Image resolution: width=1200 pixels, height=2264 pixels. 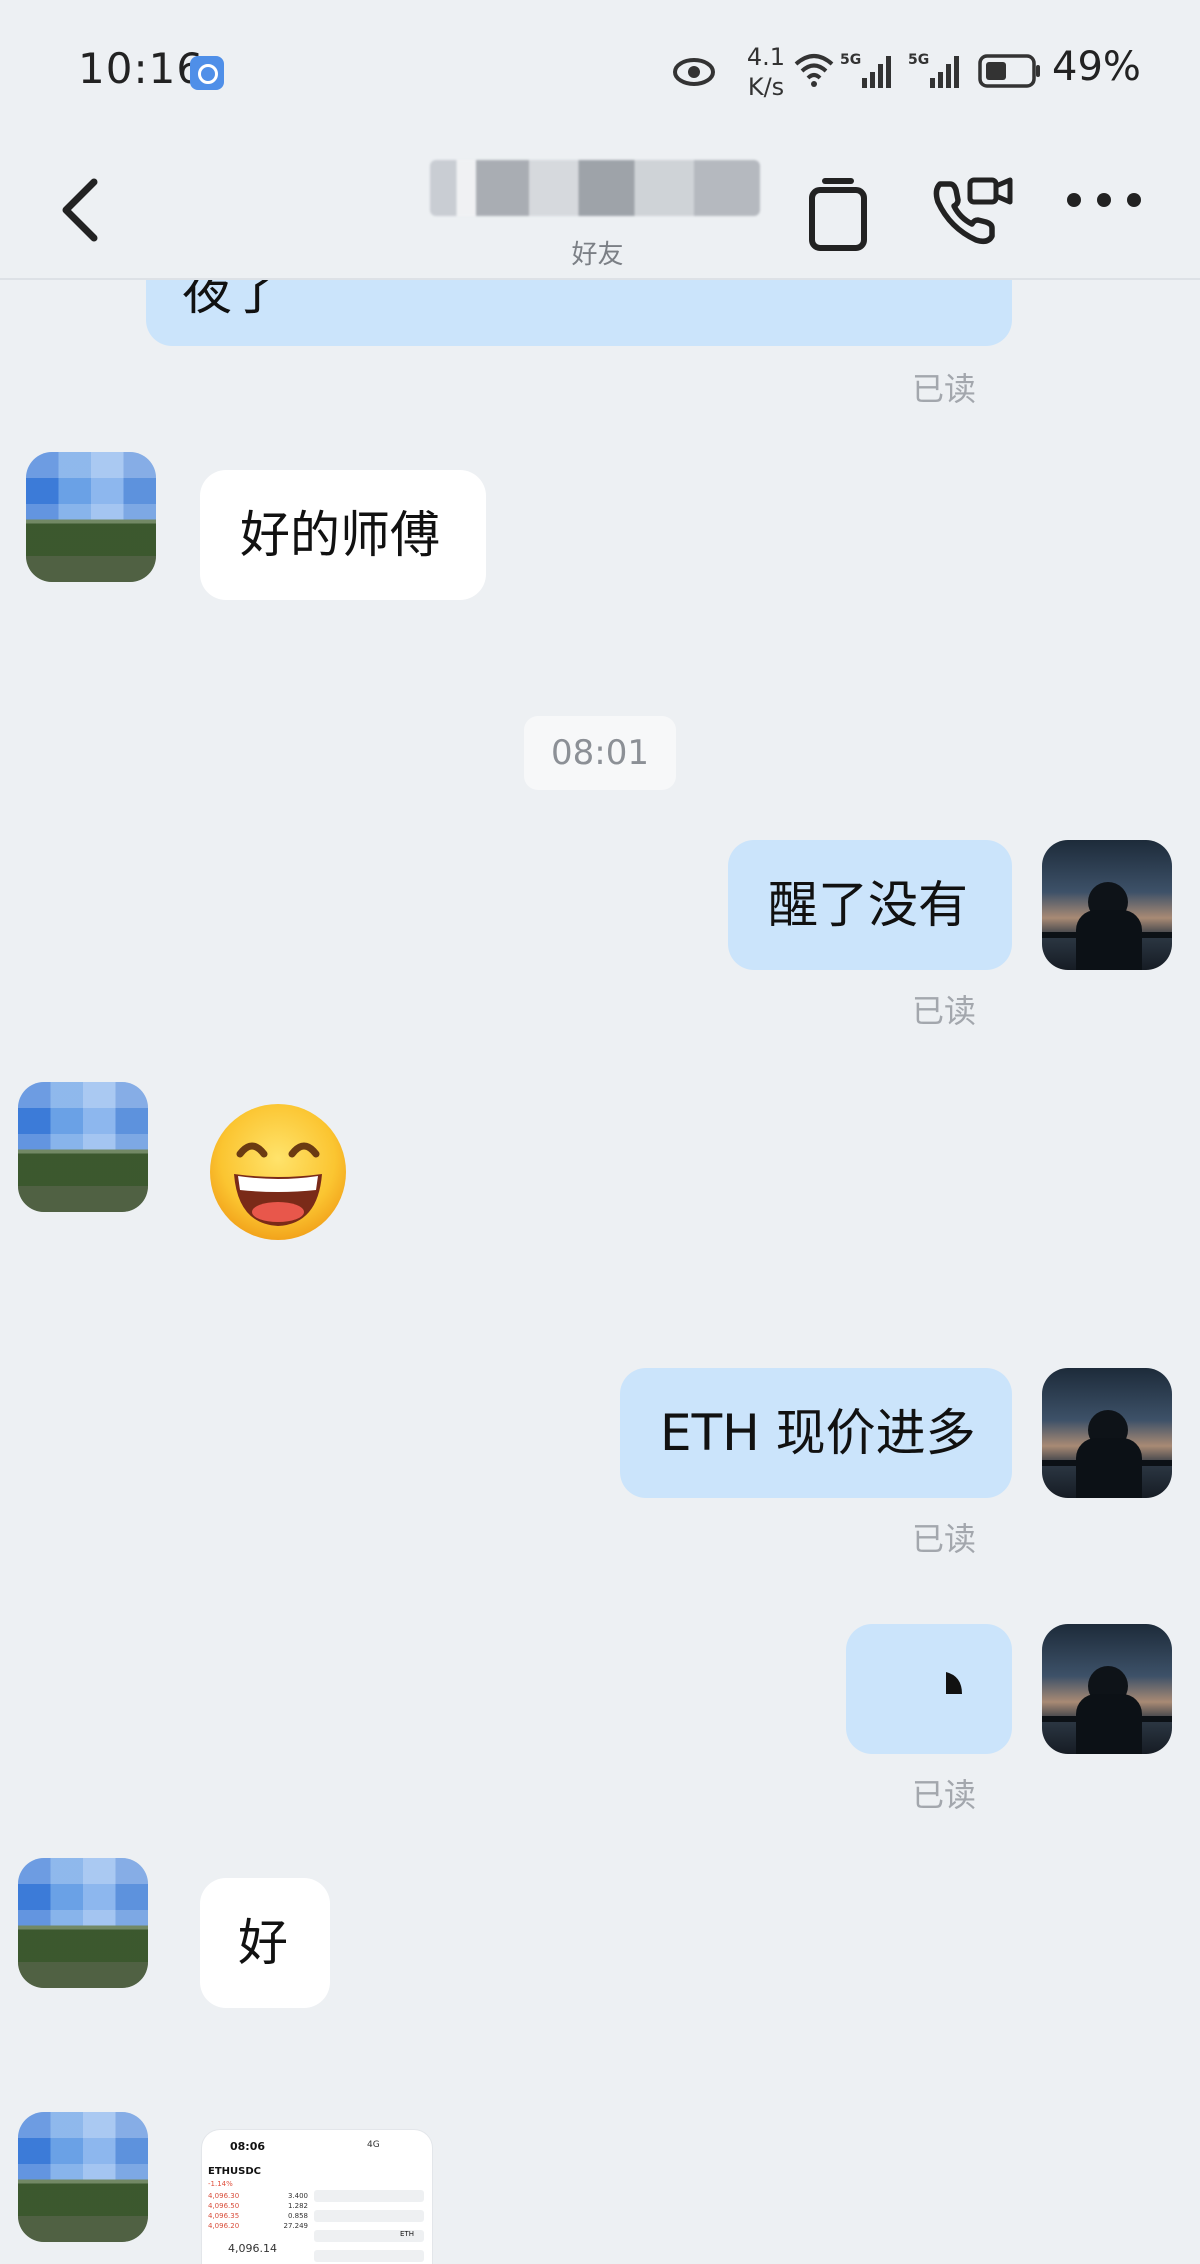 What do you see at coordinates (579, 313) in the screenshot?
I see `message-bubble-self: 夜了` at bounding box center [579, 313].